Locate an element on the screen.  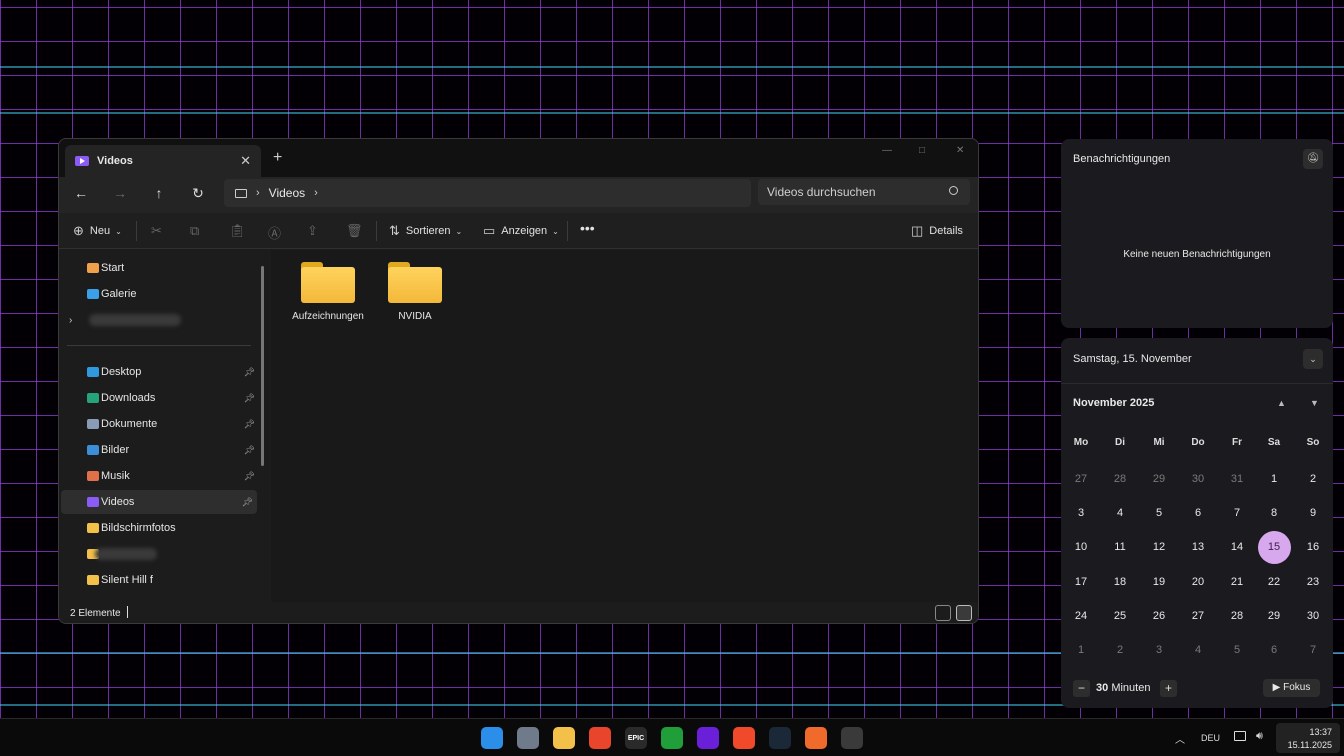
rename-button: Ⓐ is located at coordinates (274, 232).